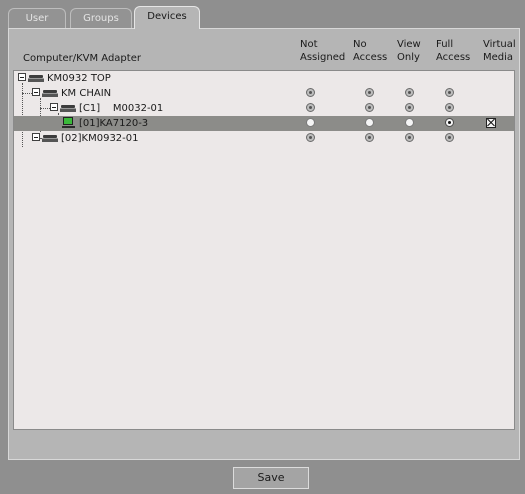 The height and width of the screenshot is (494, 525). What do you see at coordinates (409, 51) in the screenshot?
I see `column-header-view-only: View Only` at bounding box center [409, 51].